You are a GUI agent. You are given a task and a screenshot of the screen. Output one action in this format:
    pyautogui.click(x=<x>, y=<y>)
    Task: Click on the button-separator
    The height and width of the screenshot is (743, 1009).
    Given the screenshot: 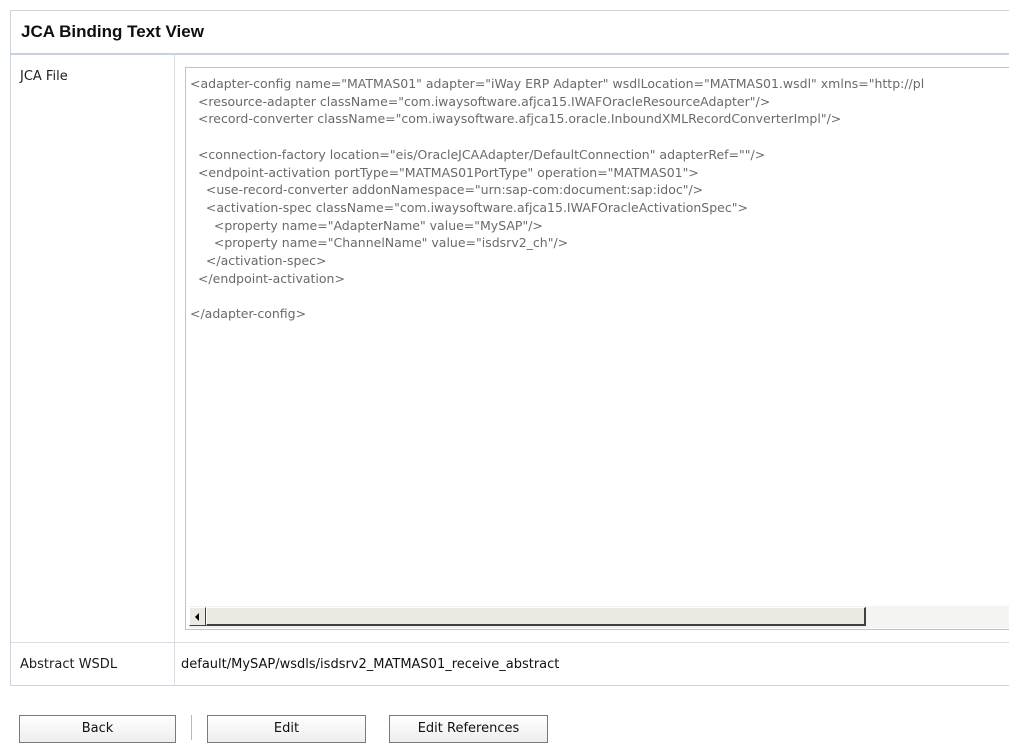 What is the action you would take?
    pyautogui.click(x=191, y=727)
    